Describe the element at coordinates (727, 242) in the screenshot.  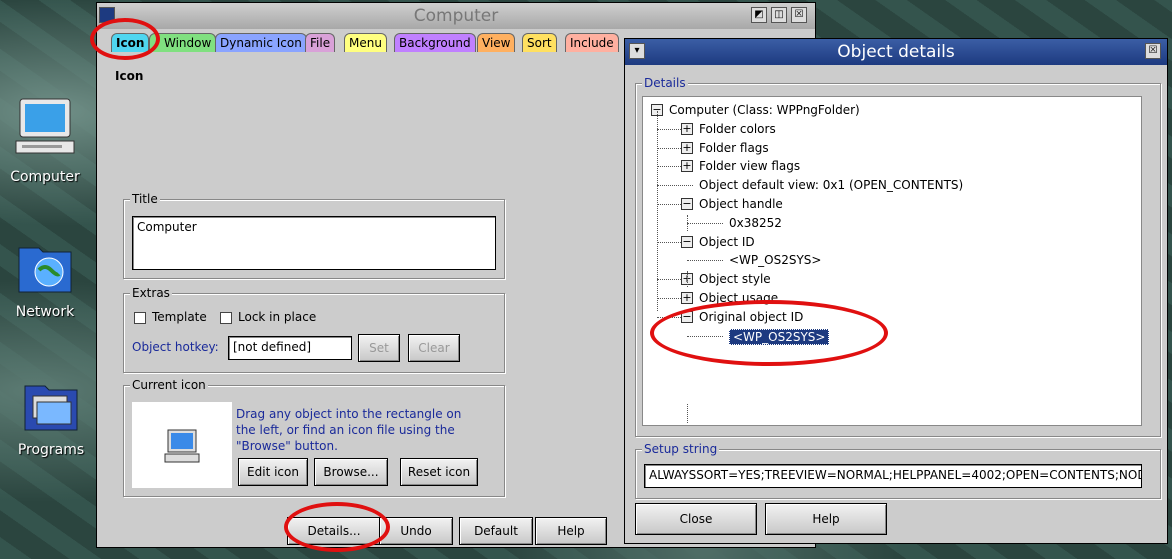
I see `tree-node: Object ID` at that location.